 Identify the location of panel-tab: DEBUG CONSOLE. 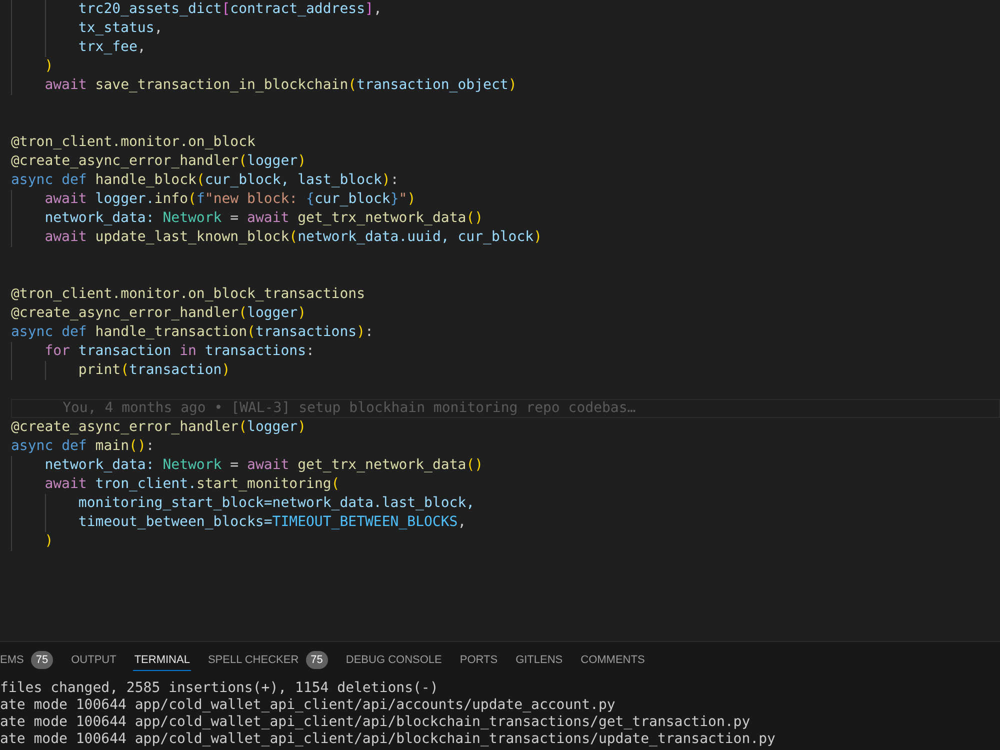
(393, 660).